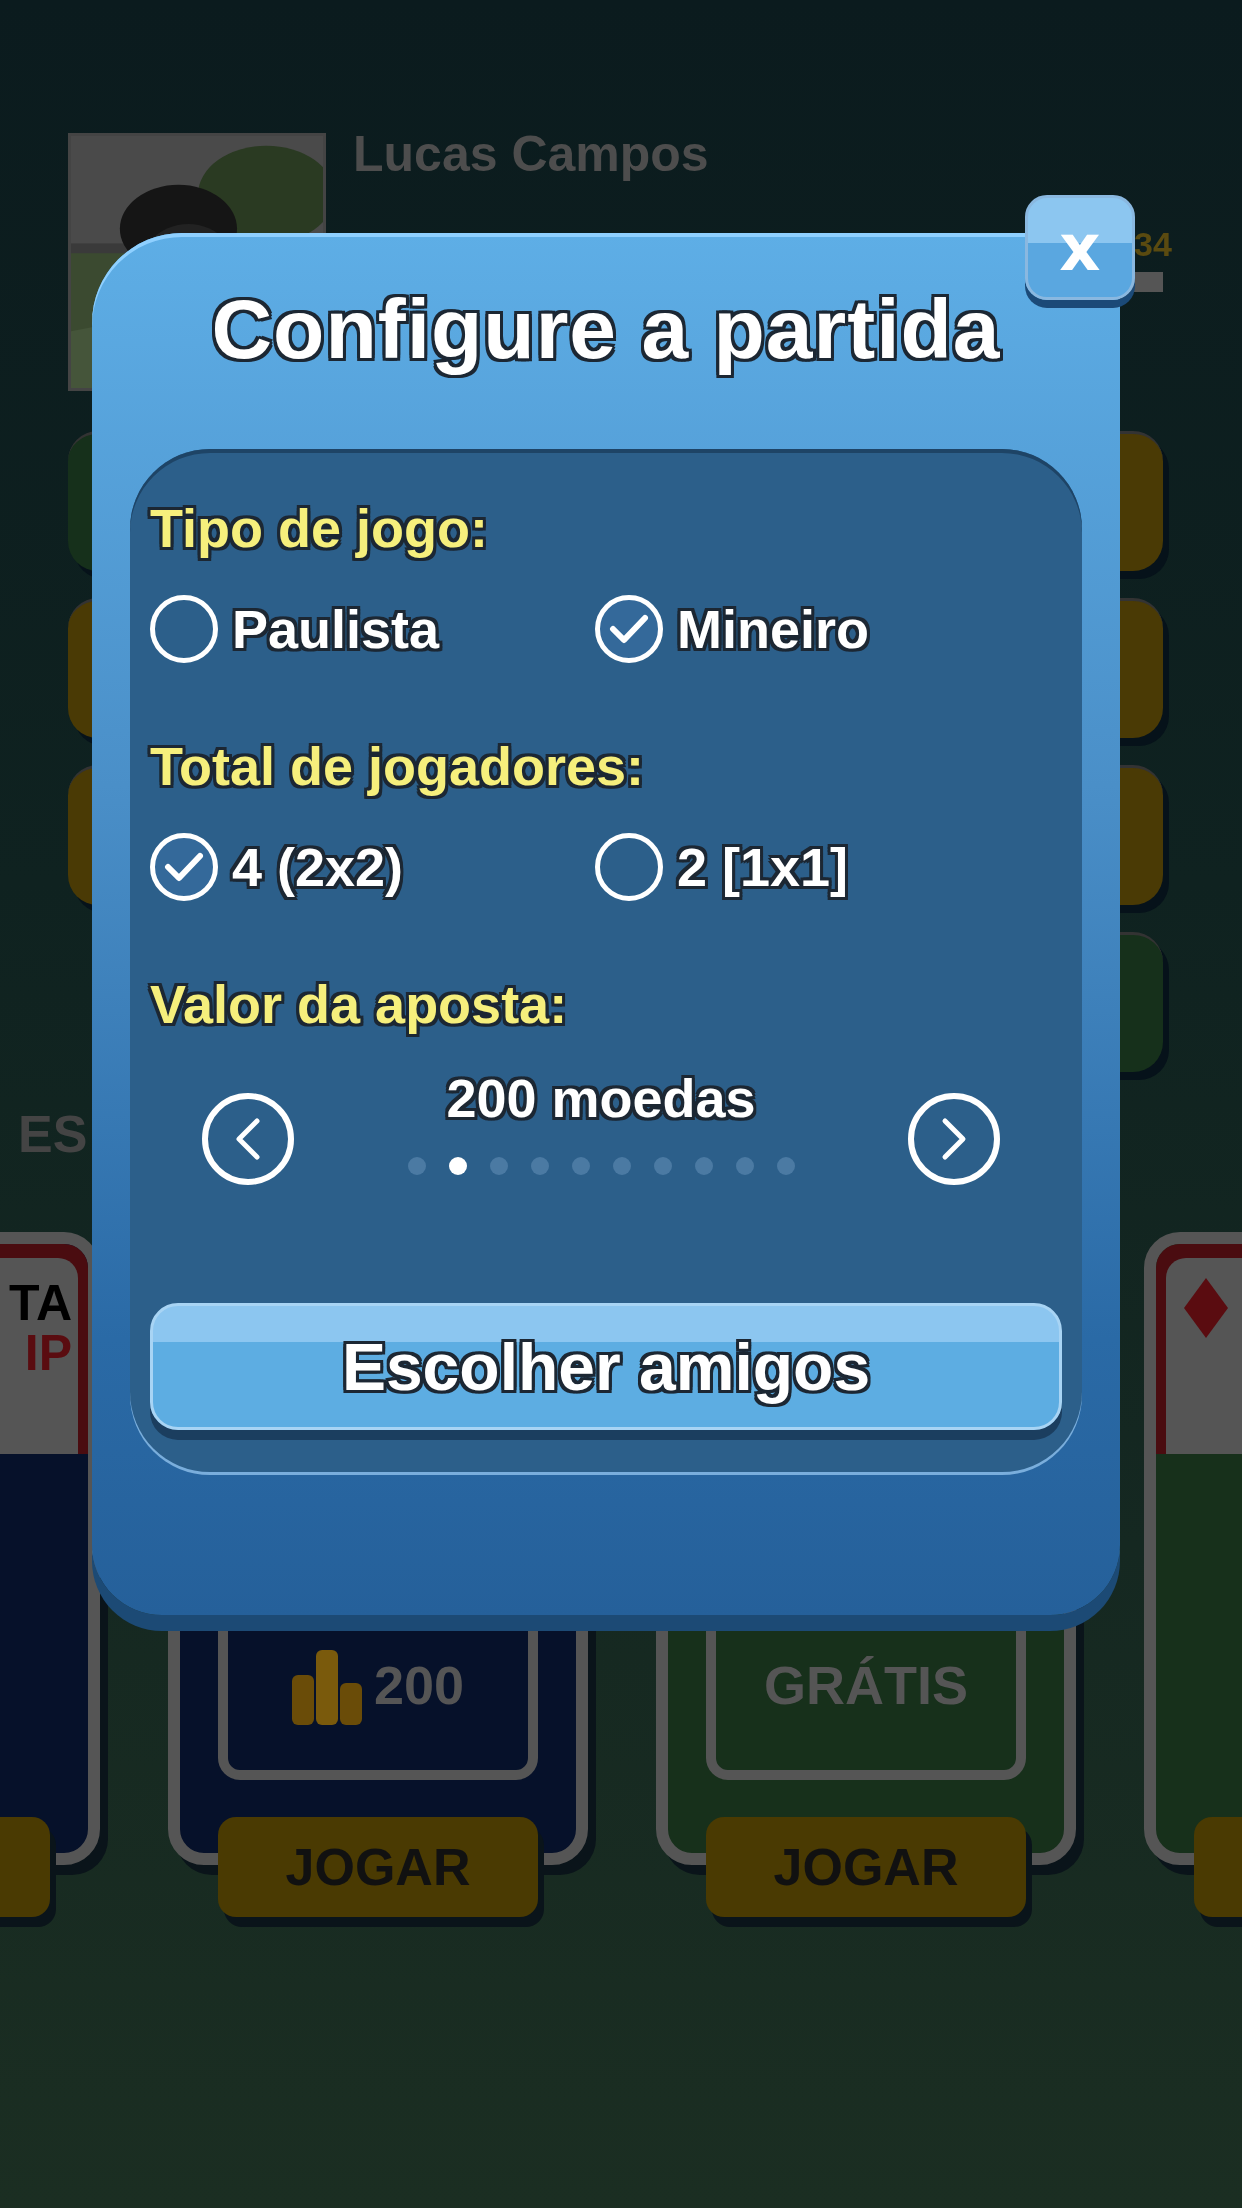 This screenshot has width=1242, height=2208. I want to click on option-label: 4 (2x2), so click(318, 867).